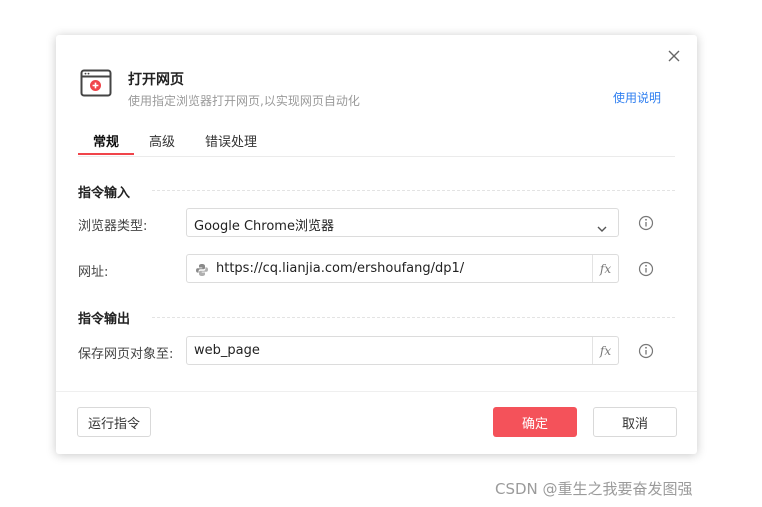  What do you see at coordinates (637, 97) in the screenshot?
I see `help-link: 使用说明` at bounding box center [637, 97].